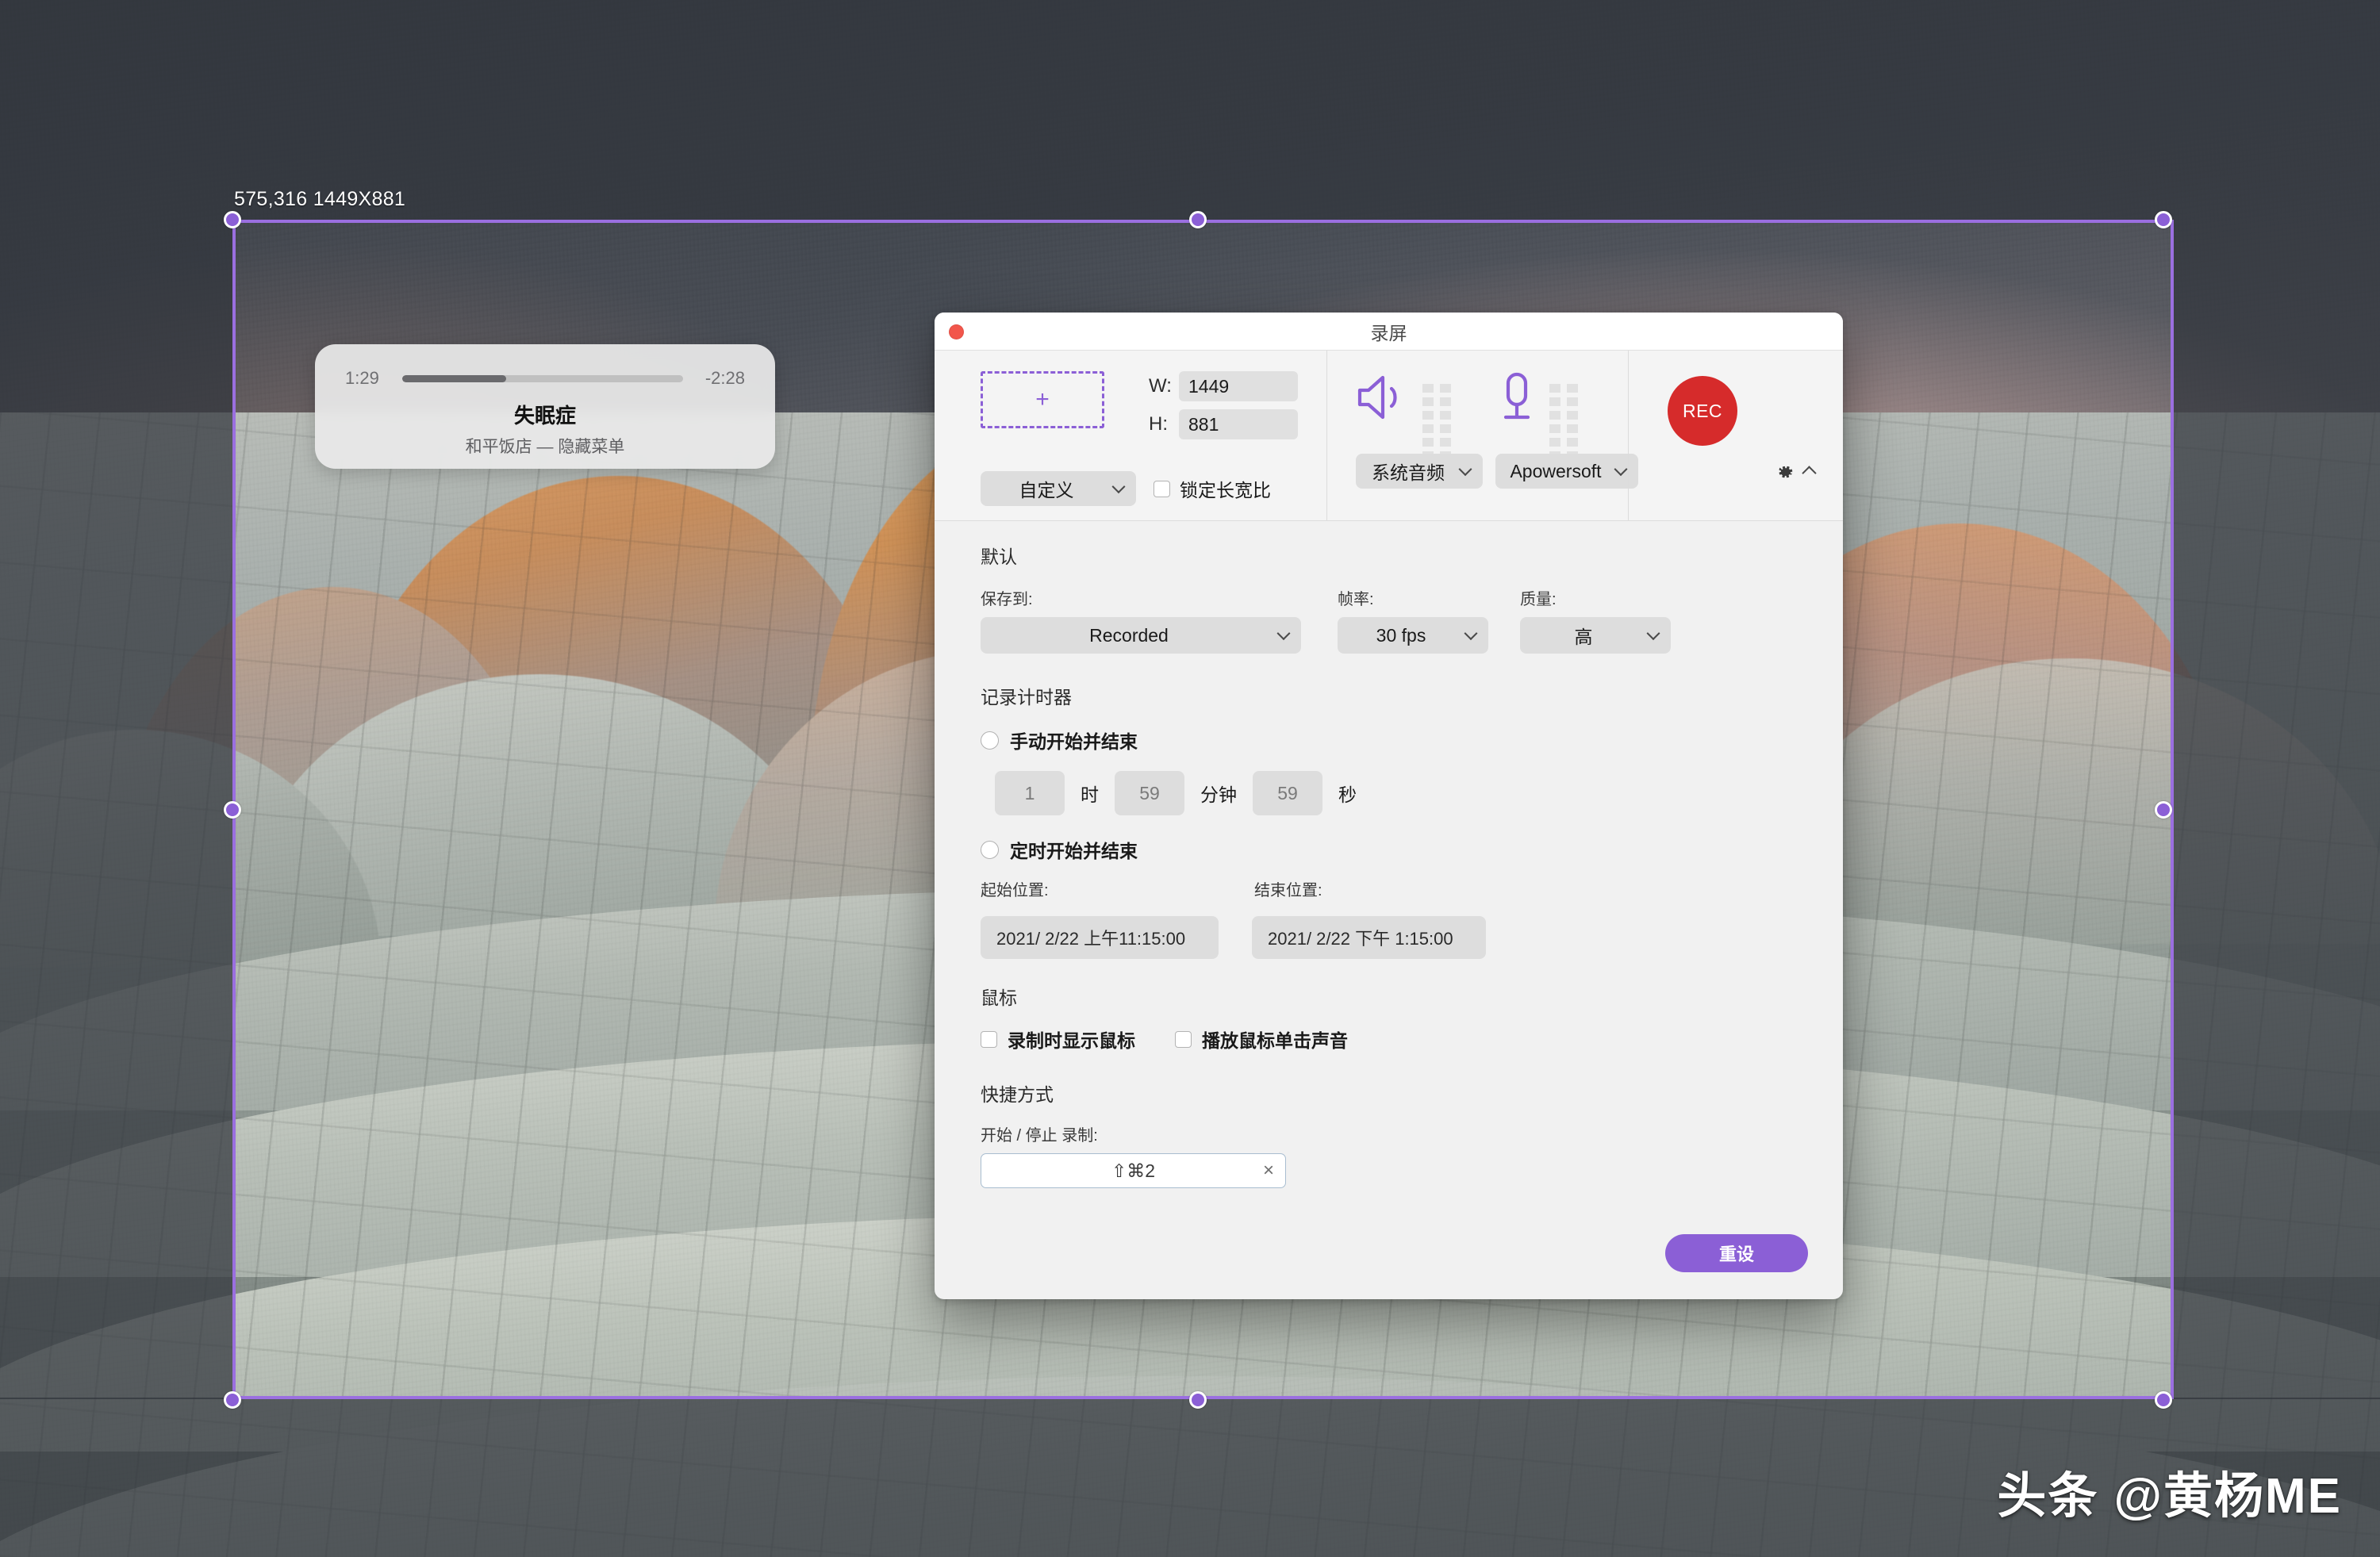  I want to click on settings-row, so click(1795, 475).